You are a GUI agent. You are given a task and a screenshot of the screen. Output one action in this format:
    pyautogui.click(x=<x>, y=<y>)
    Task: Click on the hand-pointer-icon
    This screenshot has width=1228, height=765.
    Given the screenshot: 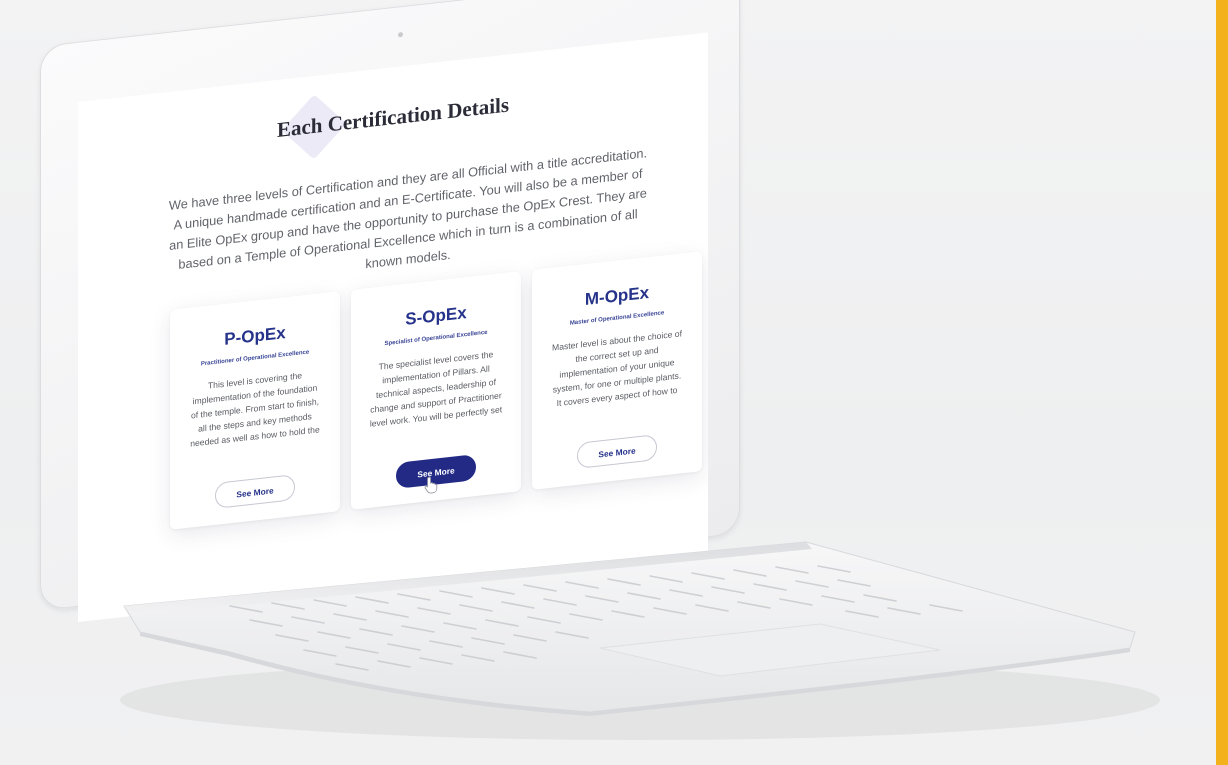 What is the action you would take?
    pyautogui.click(x=431, y=485)
    